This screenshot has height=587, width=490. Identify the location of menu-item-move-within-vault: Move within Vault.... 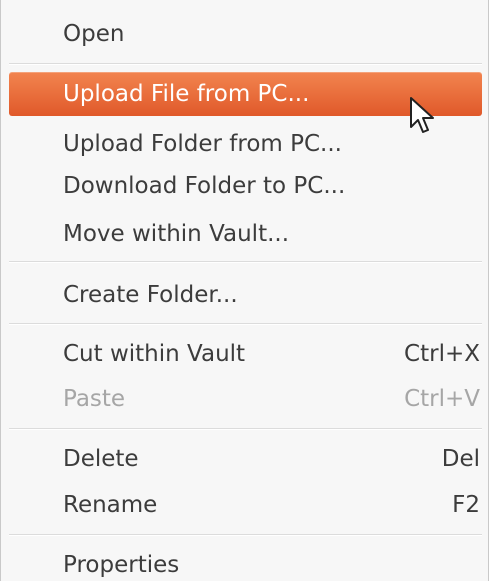
(245, 234).